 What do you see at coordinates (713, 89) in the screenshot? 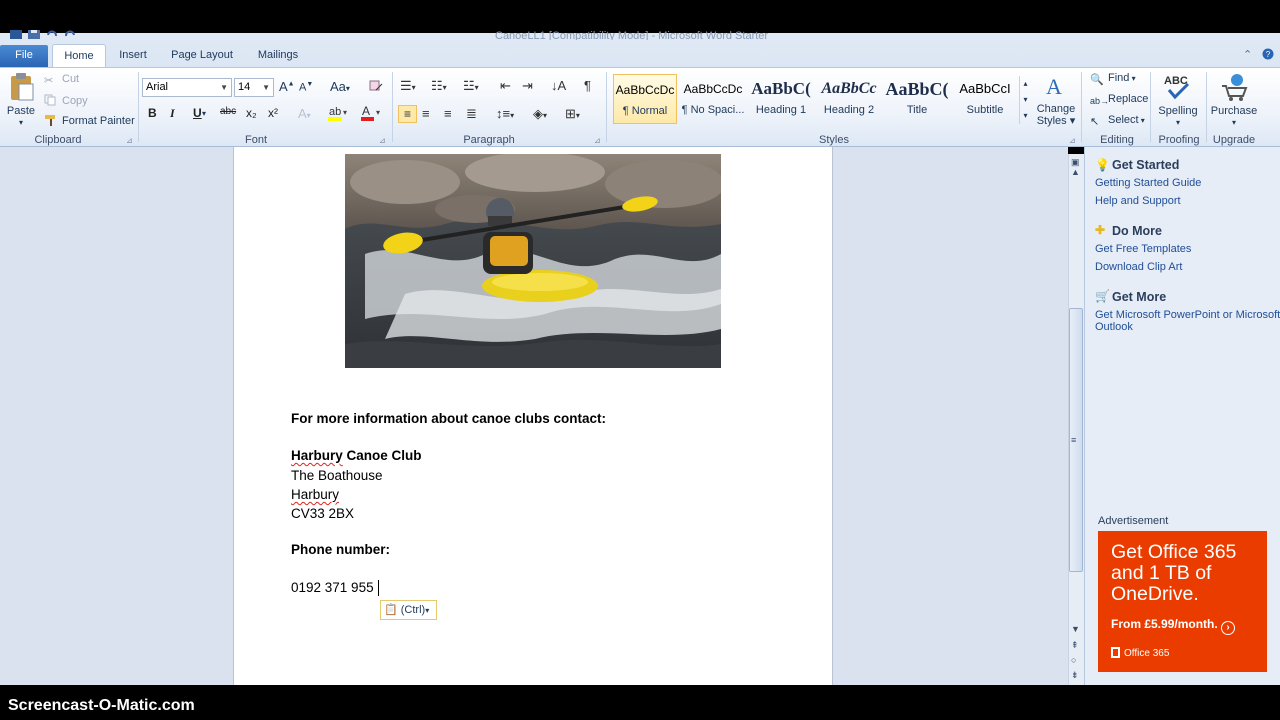
I see `style-sample: AaBbCcDc` at bounding box center [713, 89].